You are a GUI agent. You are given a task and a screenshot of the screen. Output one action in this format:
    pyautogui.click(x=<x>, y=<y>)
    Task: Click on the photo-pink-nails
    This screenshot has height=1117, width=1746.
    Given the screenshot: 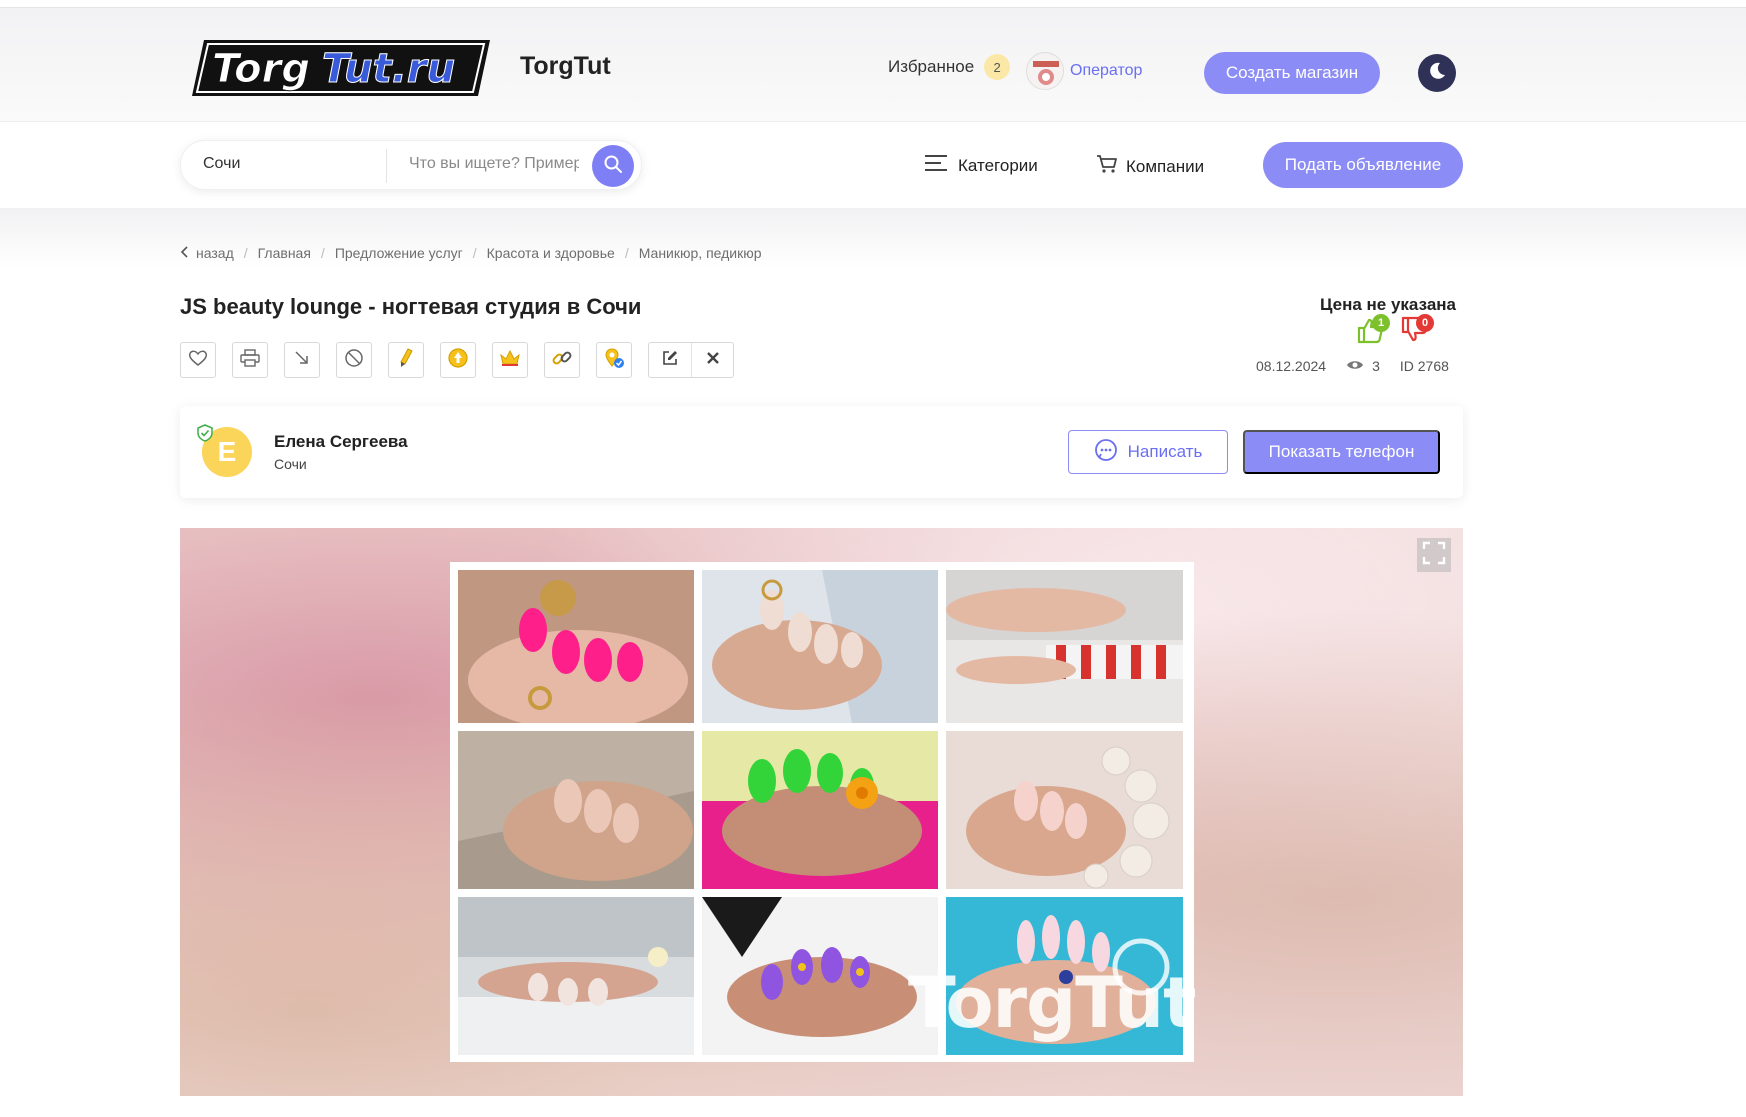 What is the action you would take?
    pyautogui.click(x=576, y=646)
    